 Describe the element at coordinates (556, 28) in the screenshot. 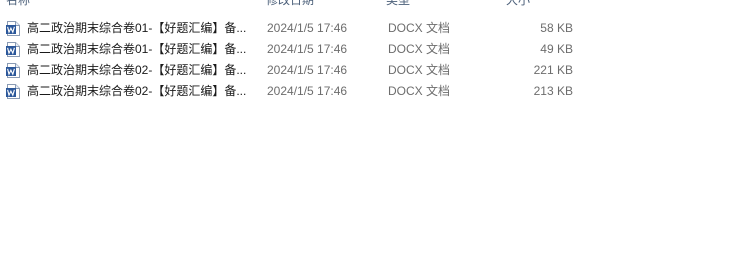

I see `file-size: 58 KB` at that location.